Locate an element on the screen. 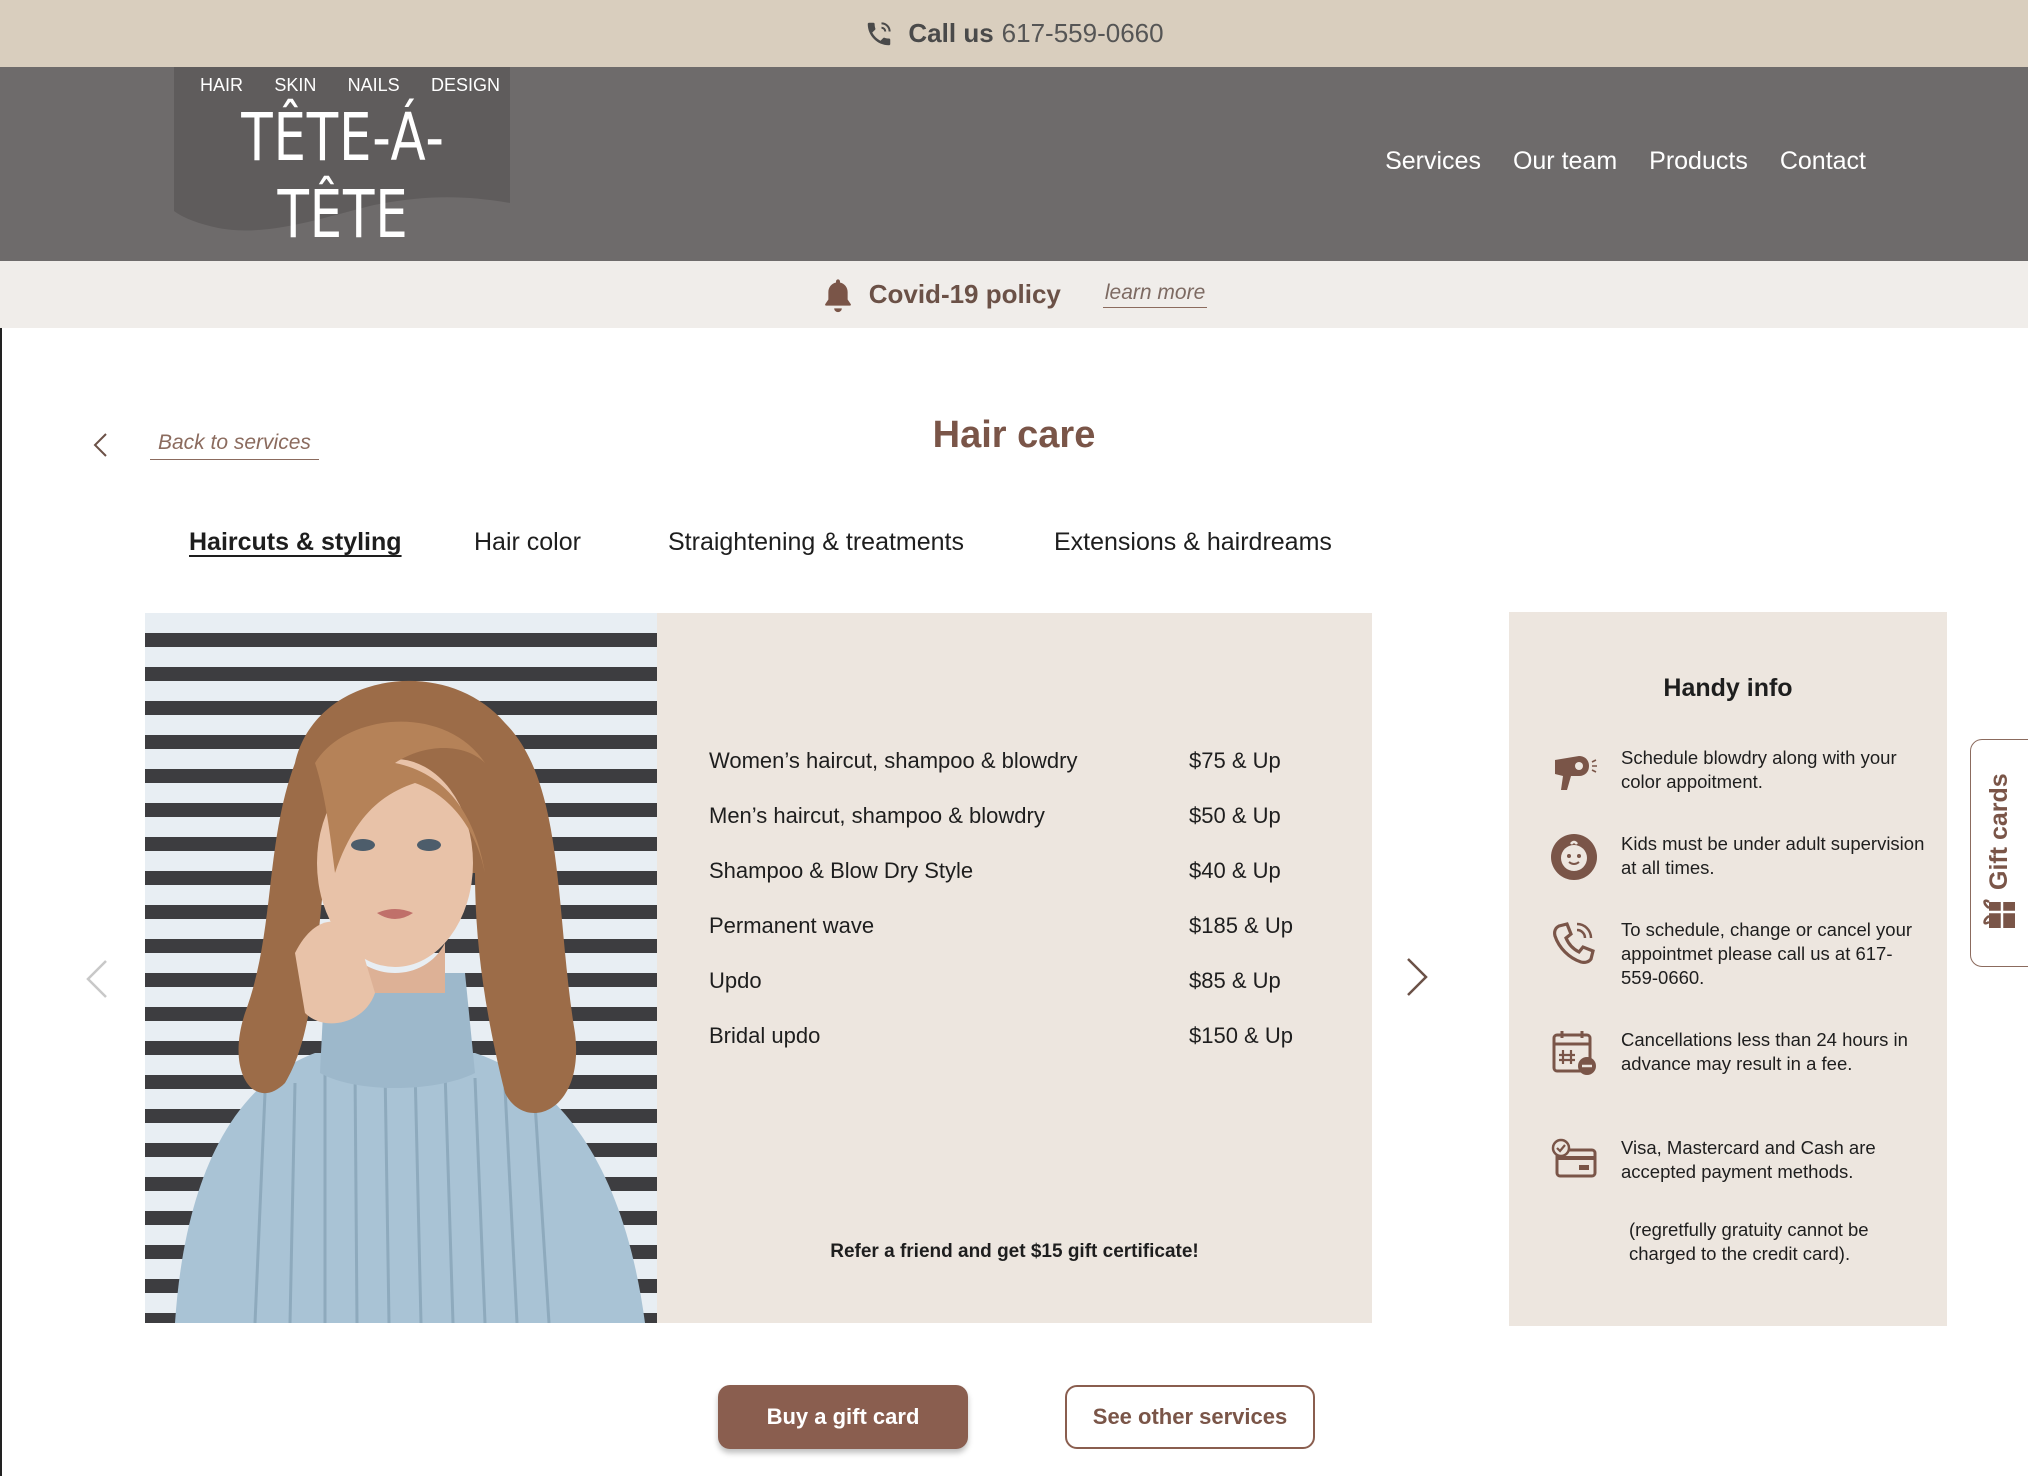 The width and height of the screenshot is (2028, 1476). brand-logo: HAIR SKIN NAILS DESIGN TÊTE-Á-TÊTE is located at coordinates (342, 160).